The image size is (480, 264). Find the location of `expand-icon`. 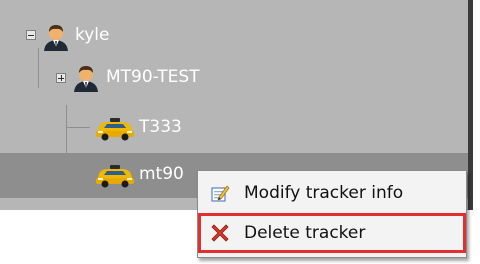

expand-icon is located at coordinates (61, 78).